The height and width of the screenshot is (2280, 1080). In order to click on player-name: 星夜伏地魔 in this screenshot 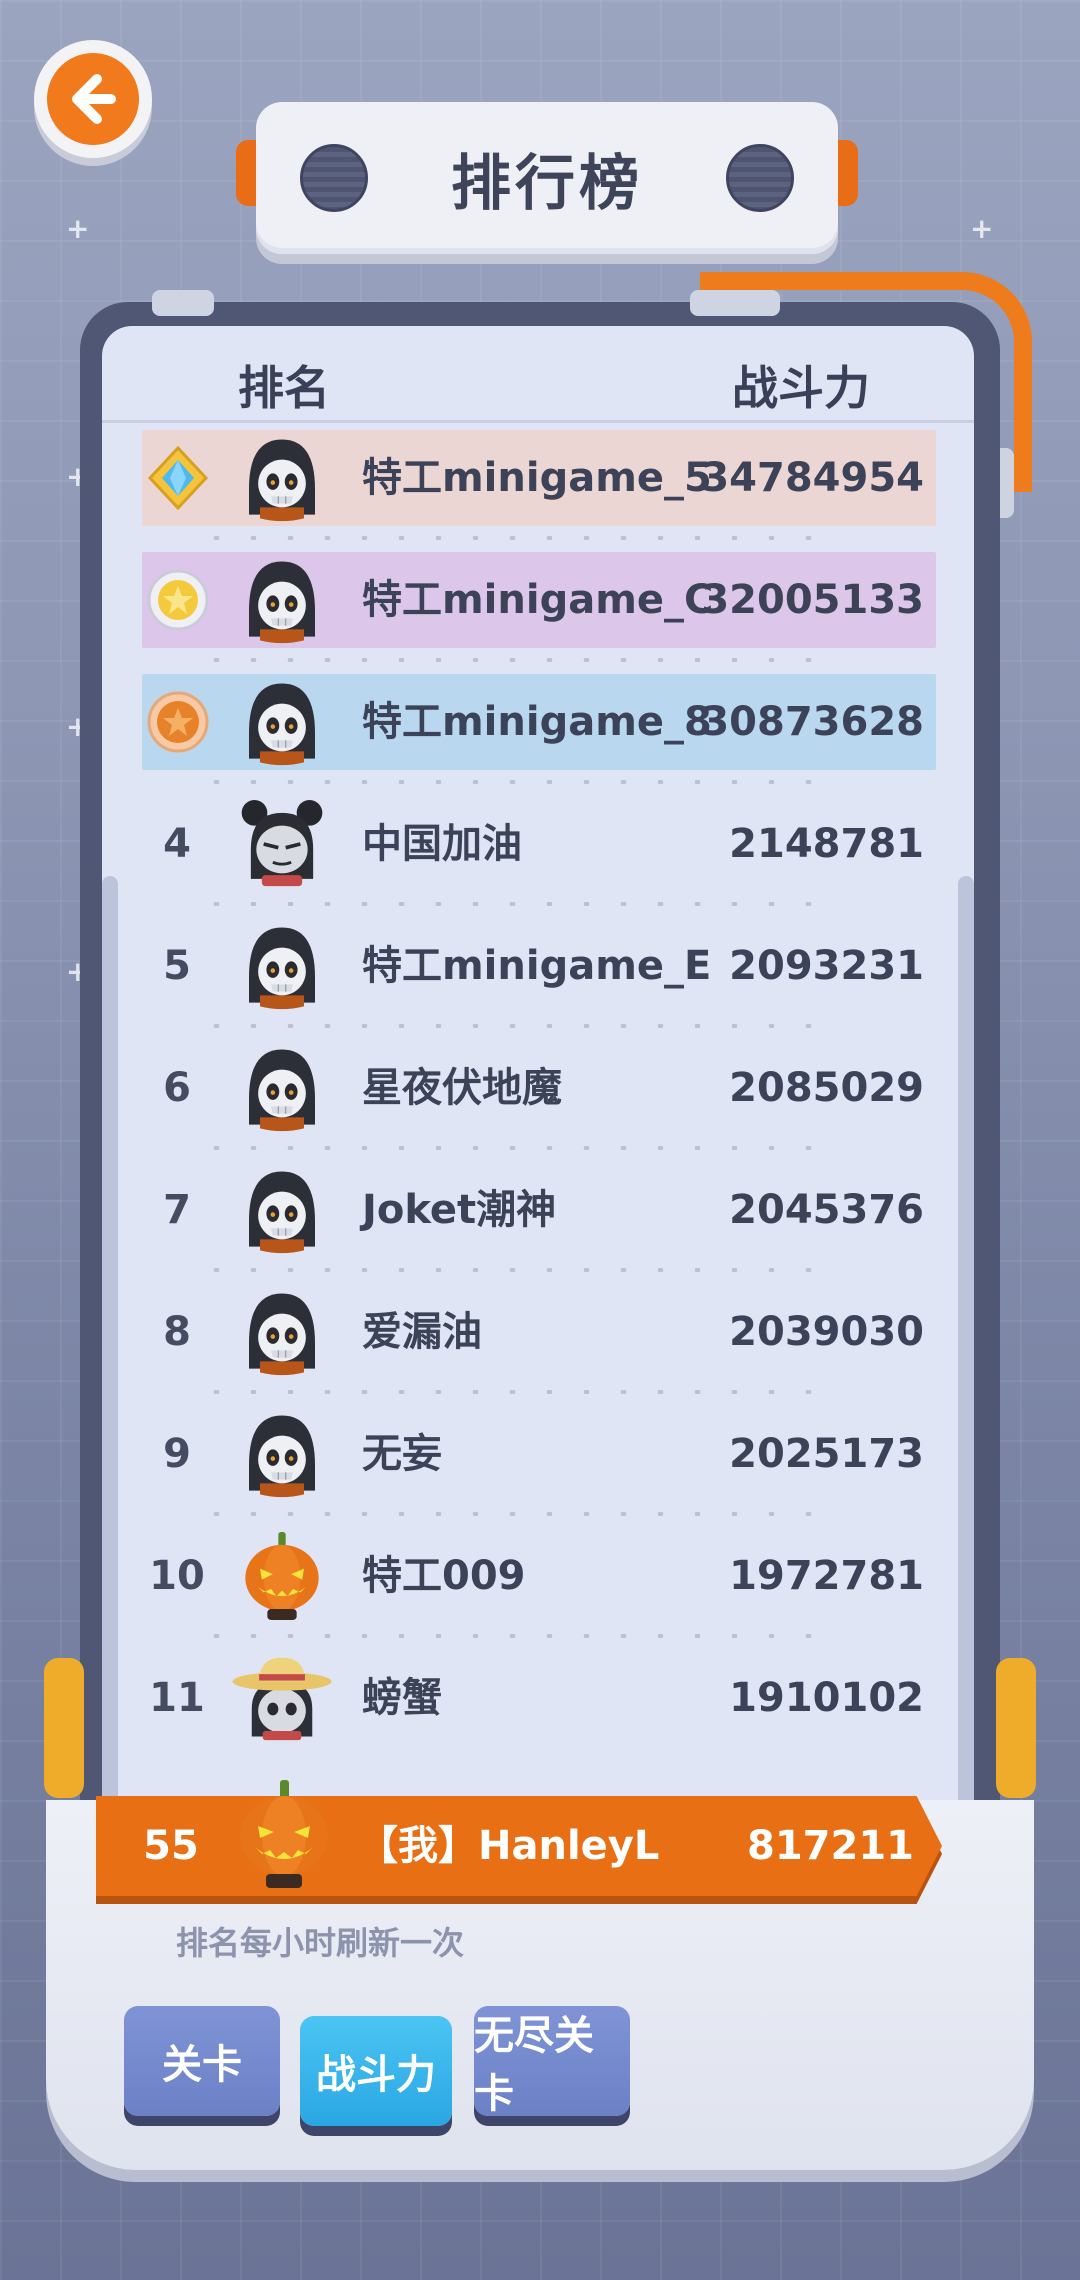, I will do `click(462, 1088)`.